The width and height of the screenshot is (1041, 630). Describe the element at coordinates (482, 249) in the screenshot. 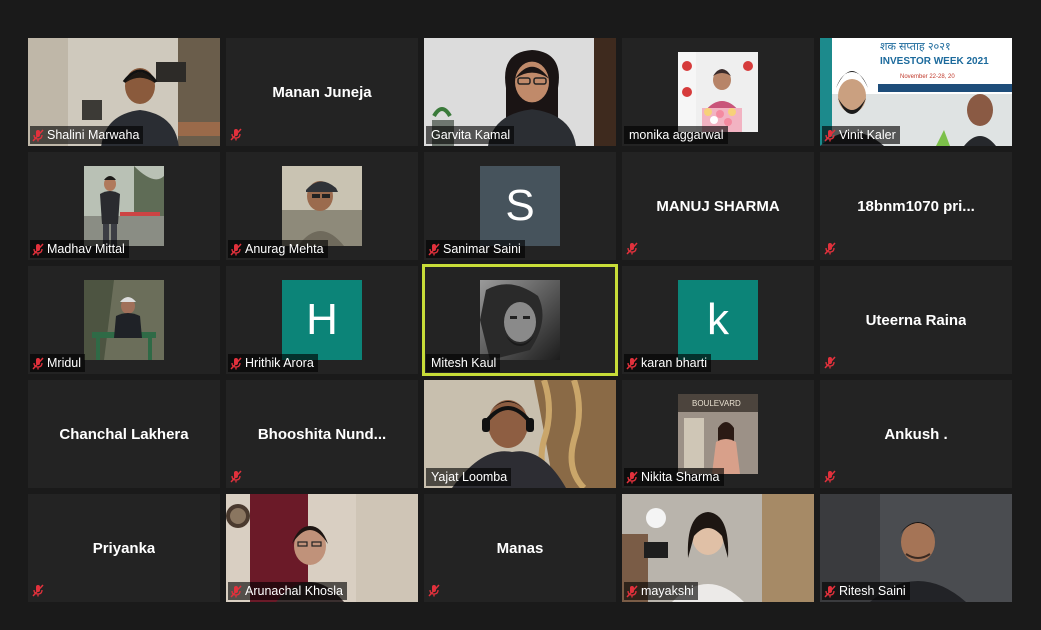

I see `participant-name: Sanimar Saini` at that location.